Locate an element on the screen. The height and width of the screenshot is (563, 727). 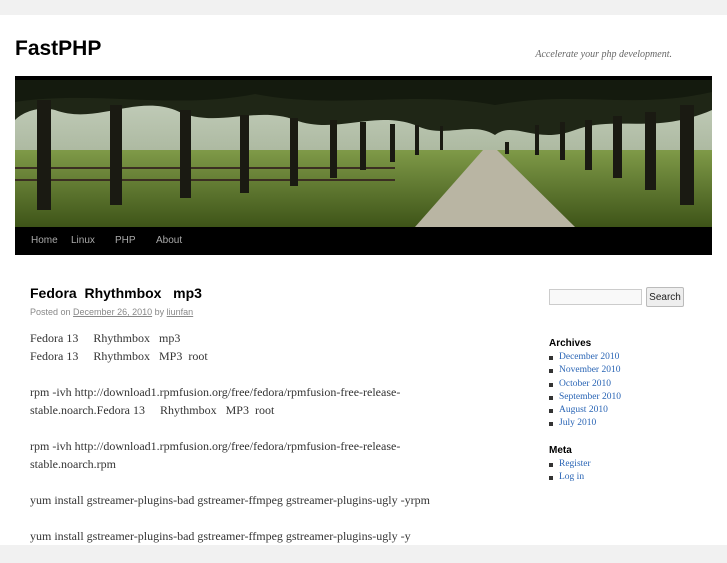
by-label: by is located at coordinates (159, 312).